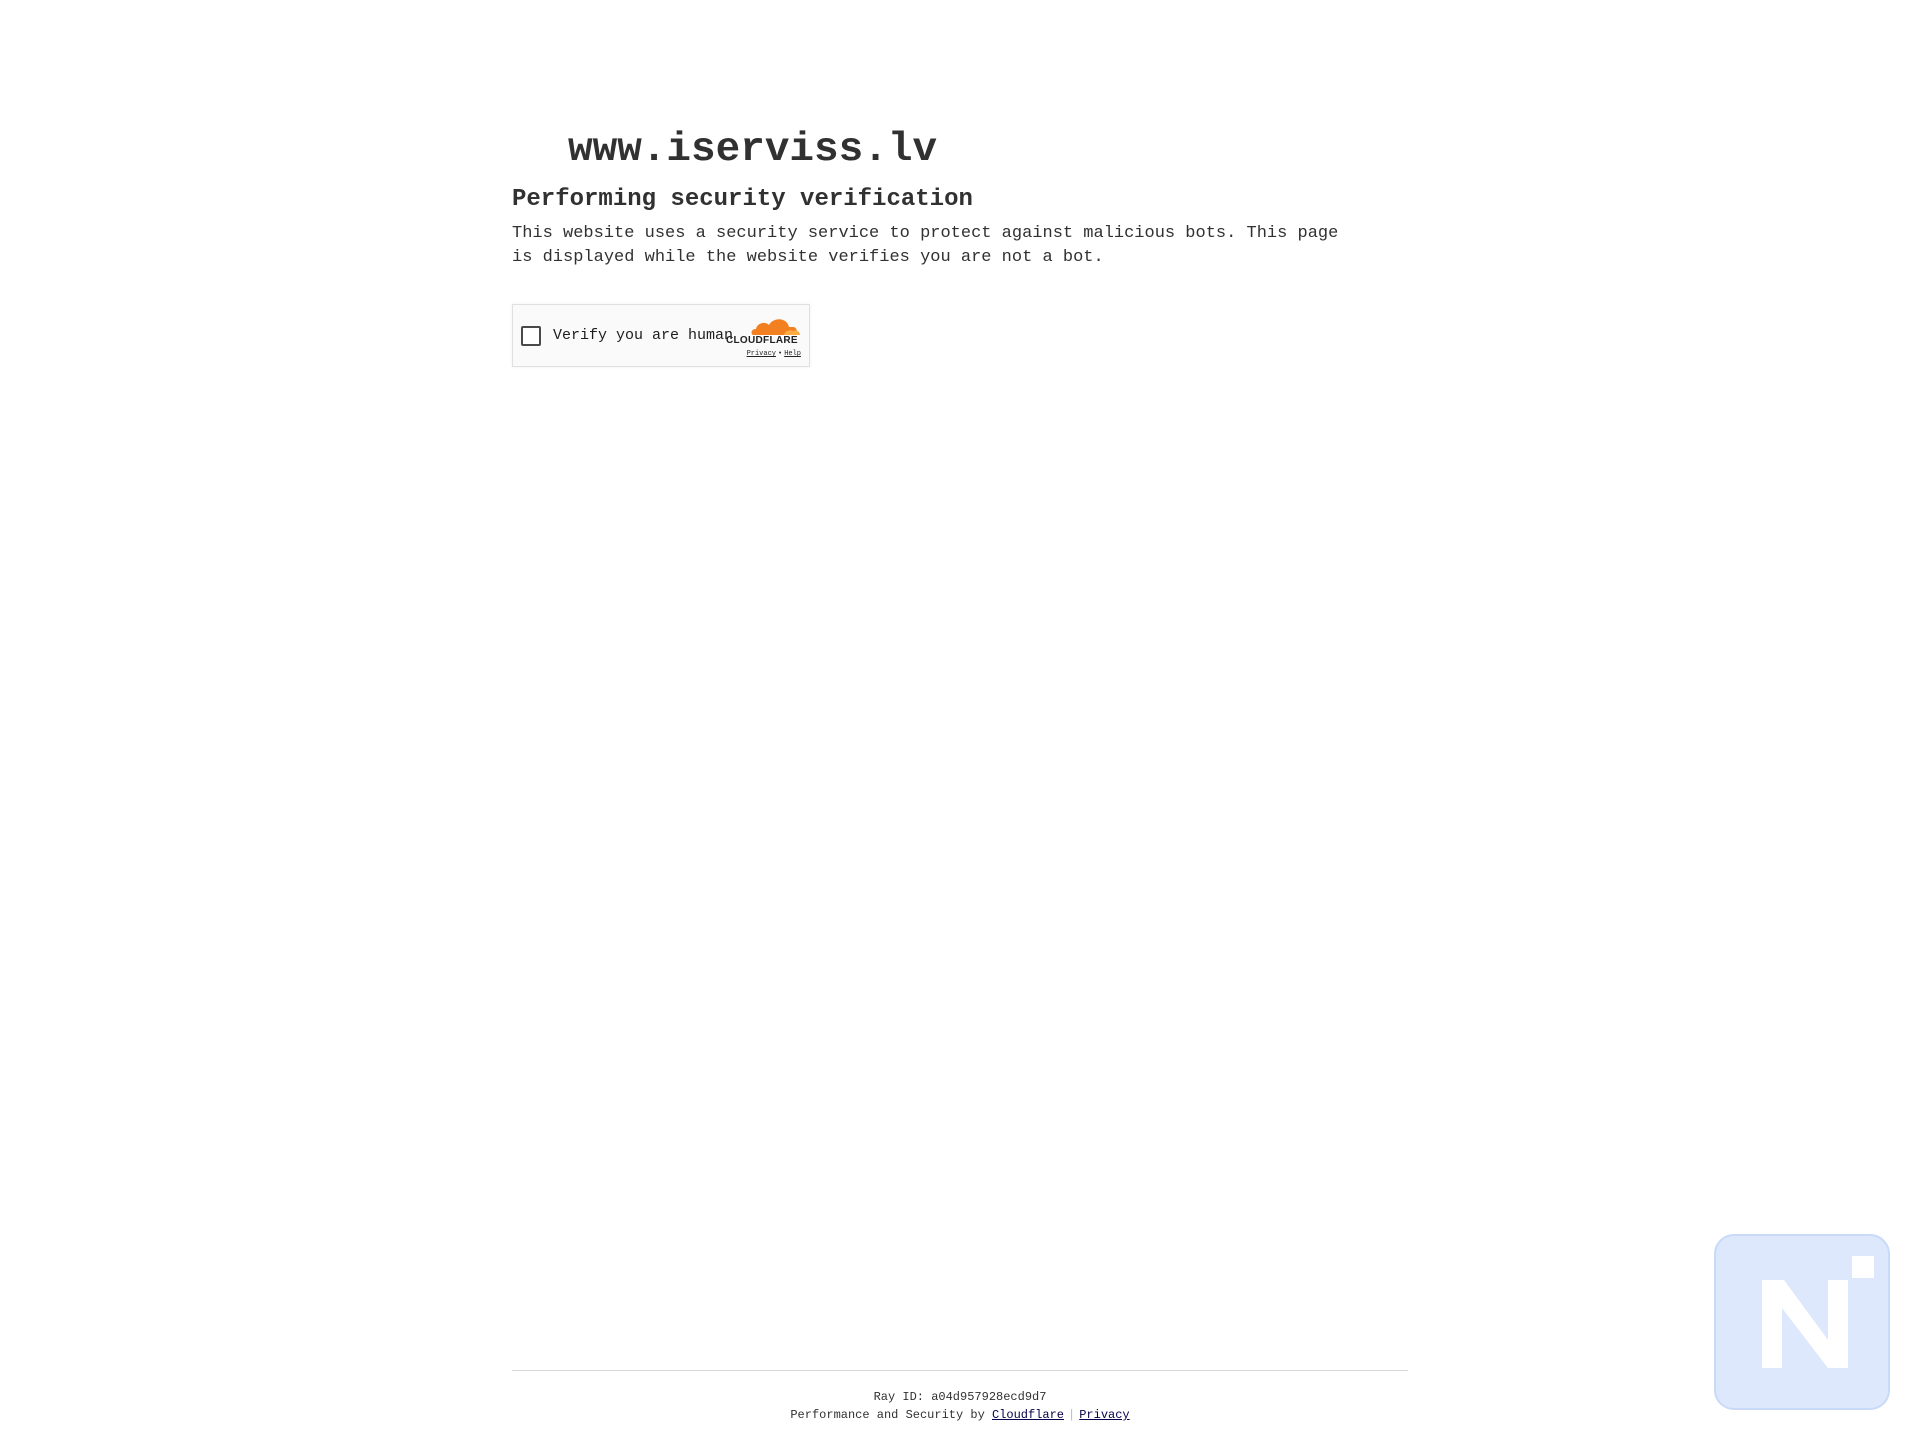 This screenshot has width=1920, height=1440. I want to click on widget-privacy-link: Privacy, so click(761, 354).